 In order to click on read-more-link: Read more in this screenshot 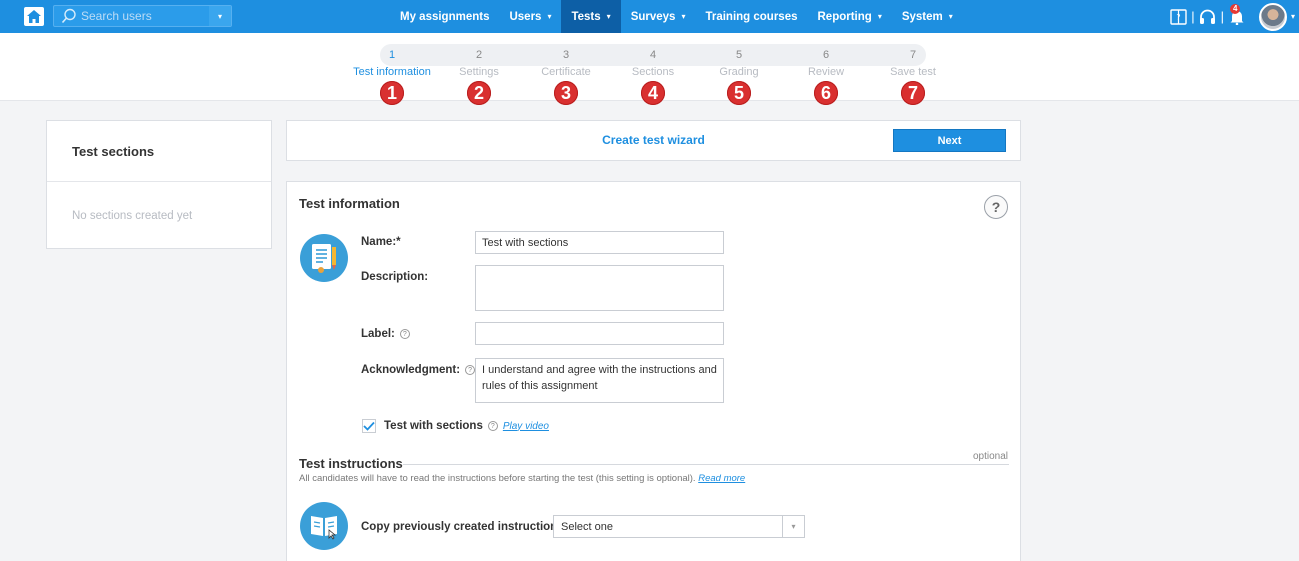, I will do `click(721, 478)`.